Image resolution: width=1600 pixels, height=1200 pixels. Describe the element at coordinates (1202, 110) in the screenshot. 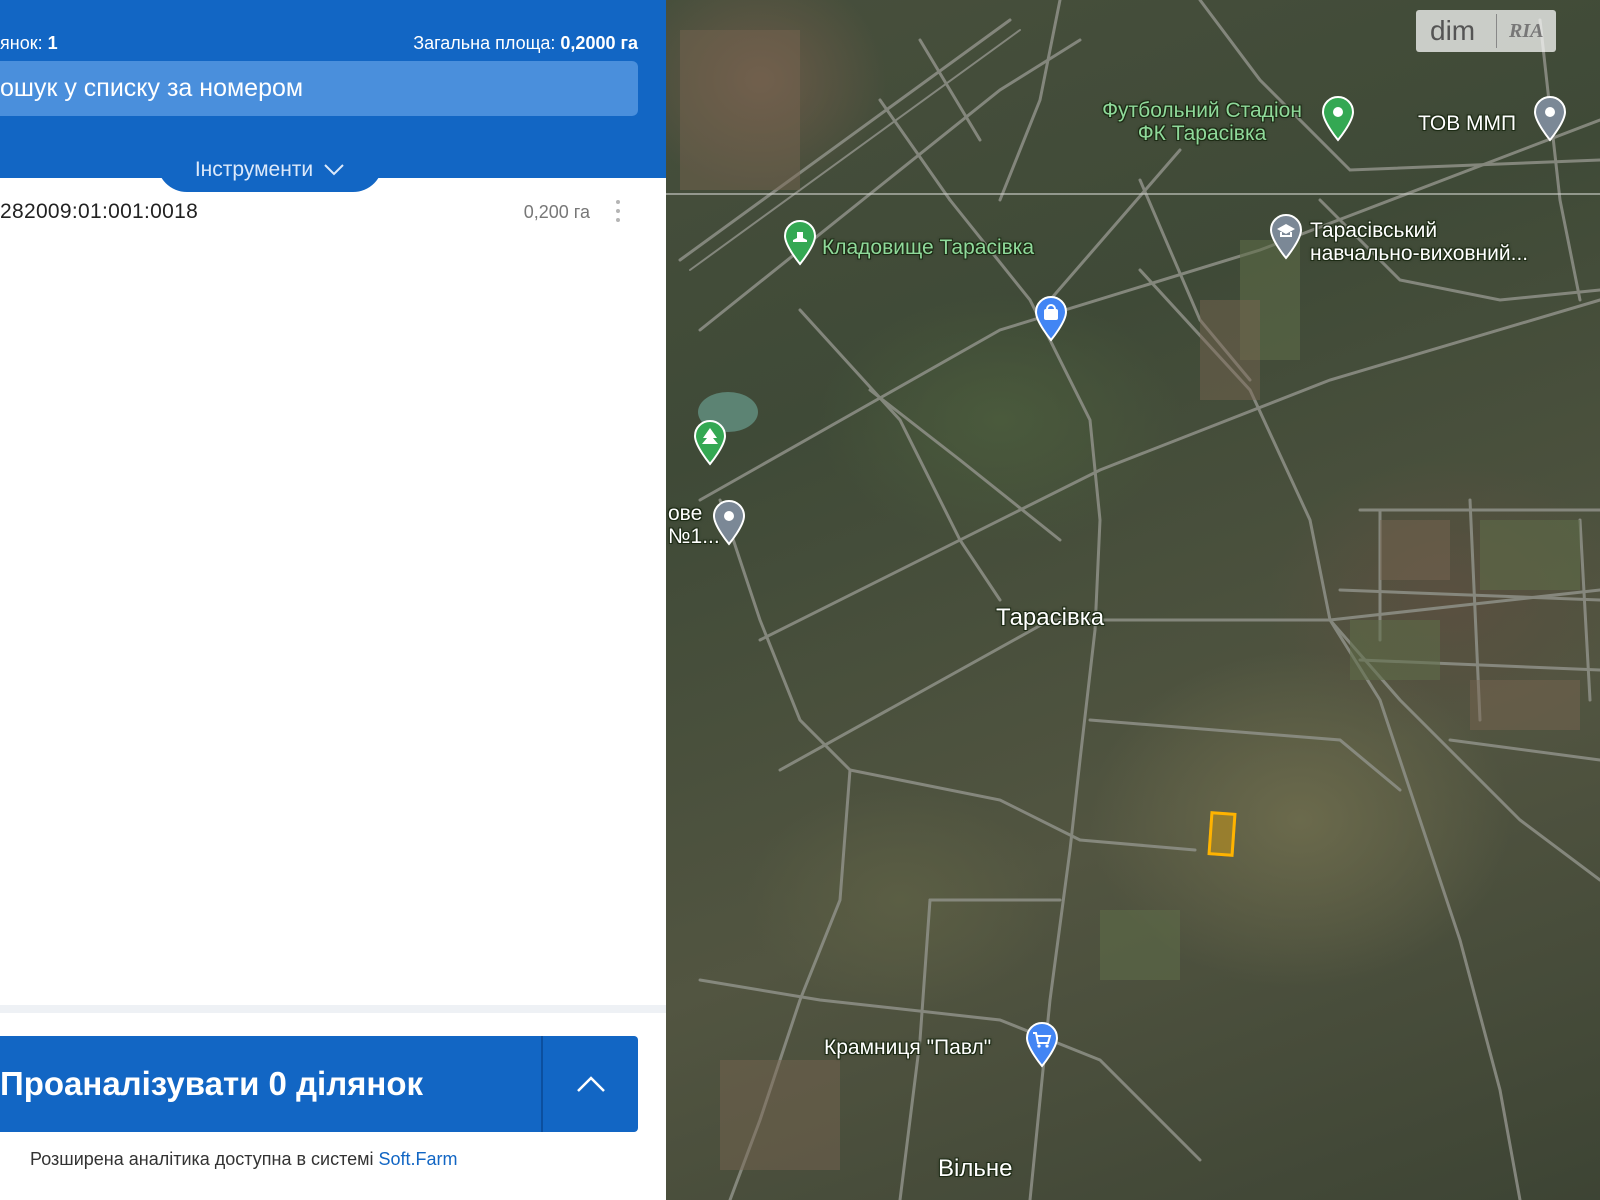

I see `stadium-label-line1: Футбольний Стадіон` at that location.